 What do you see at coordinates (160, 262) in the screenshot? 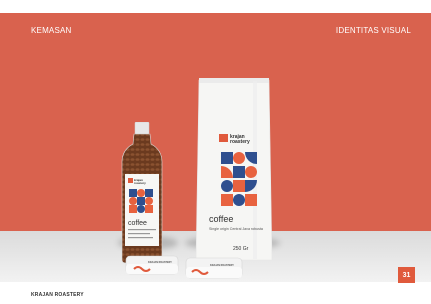
I see `jar-left-brand: KRAJAN ROASTERY` at bounding box center [160, 262].